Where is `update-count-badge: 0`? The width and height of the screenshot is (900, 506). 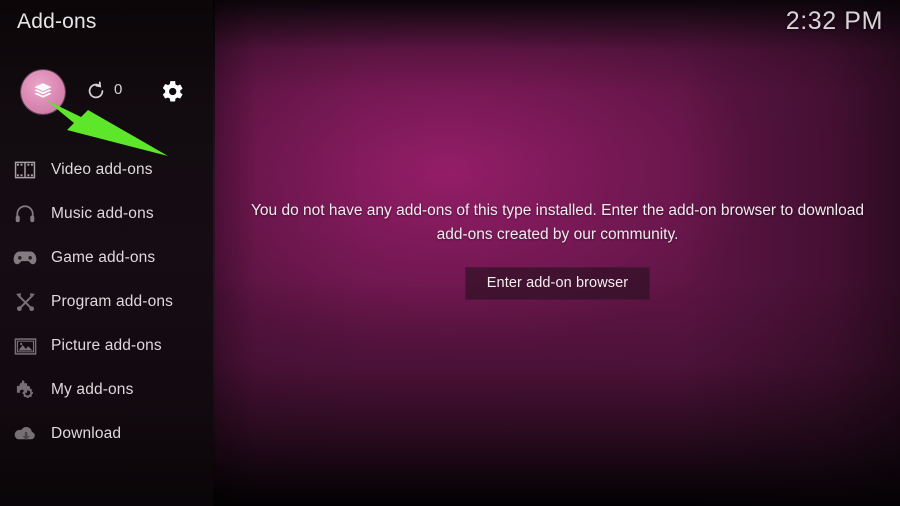 update-count-badge: 0 is located at coordinates (118, 89).